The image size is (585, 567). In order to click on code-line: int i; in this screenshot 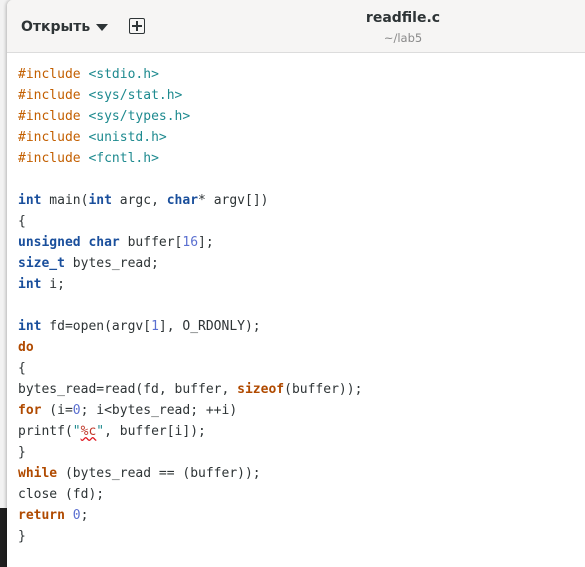, I will do `click(190, 284)`.